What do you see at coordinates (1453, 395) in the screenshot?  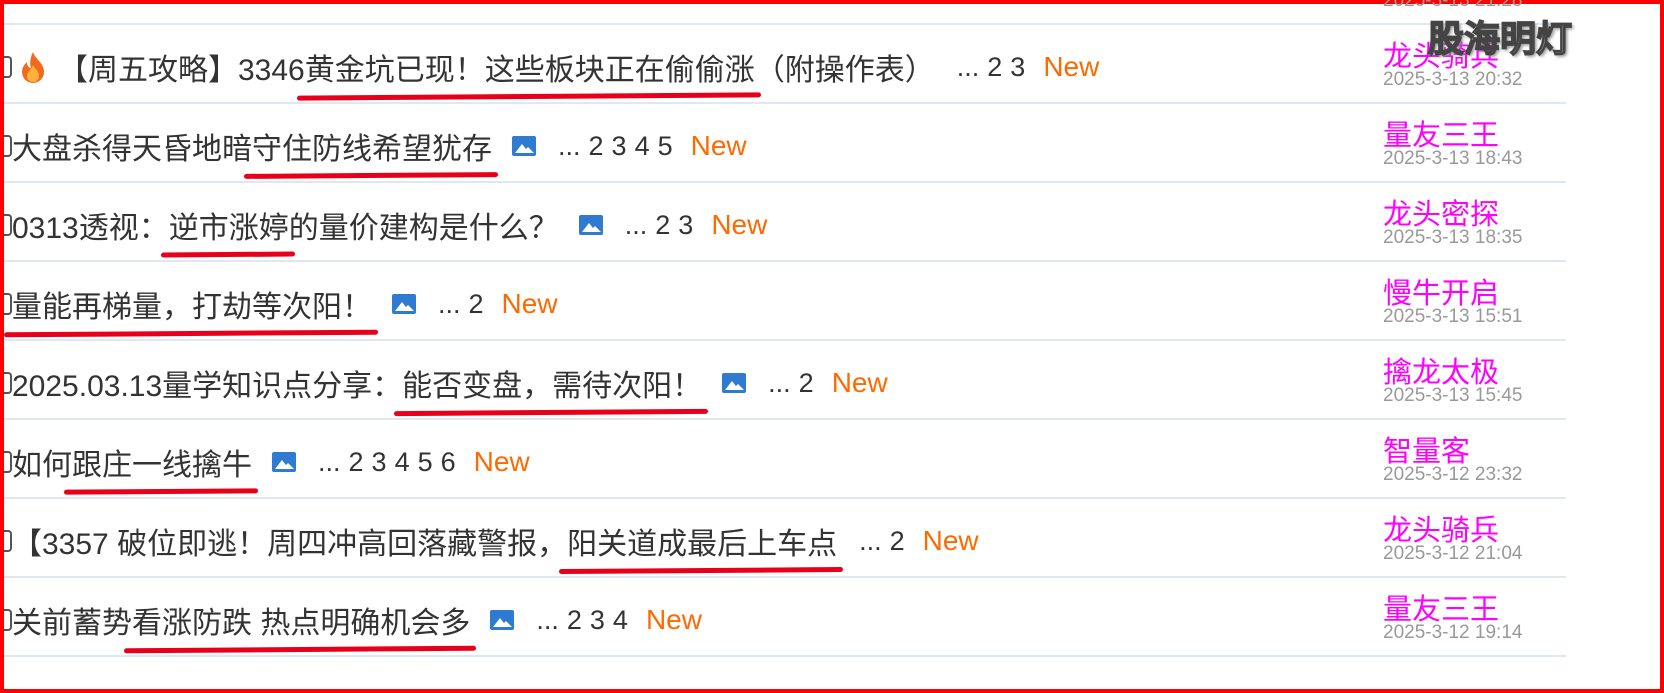 I see `post-date: 2025-3-13 15:45` at bounding box center [1453, 395].